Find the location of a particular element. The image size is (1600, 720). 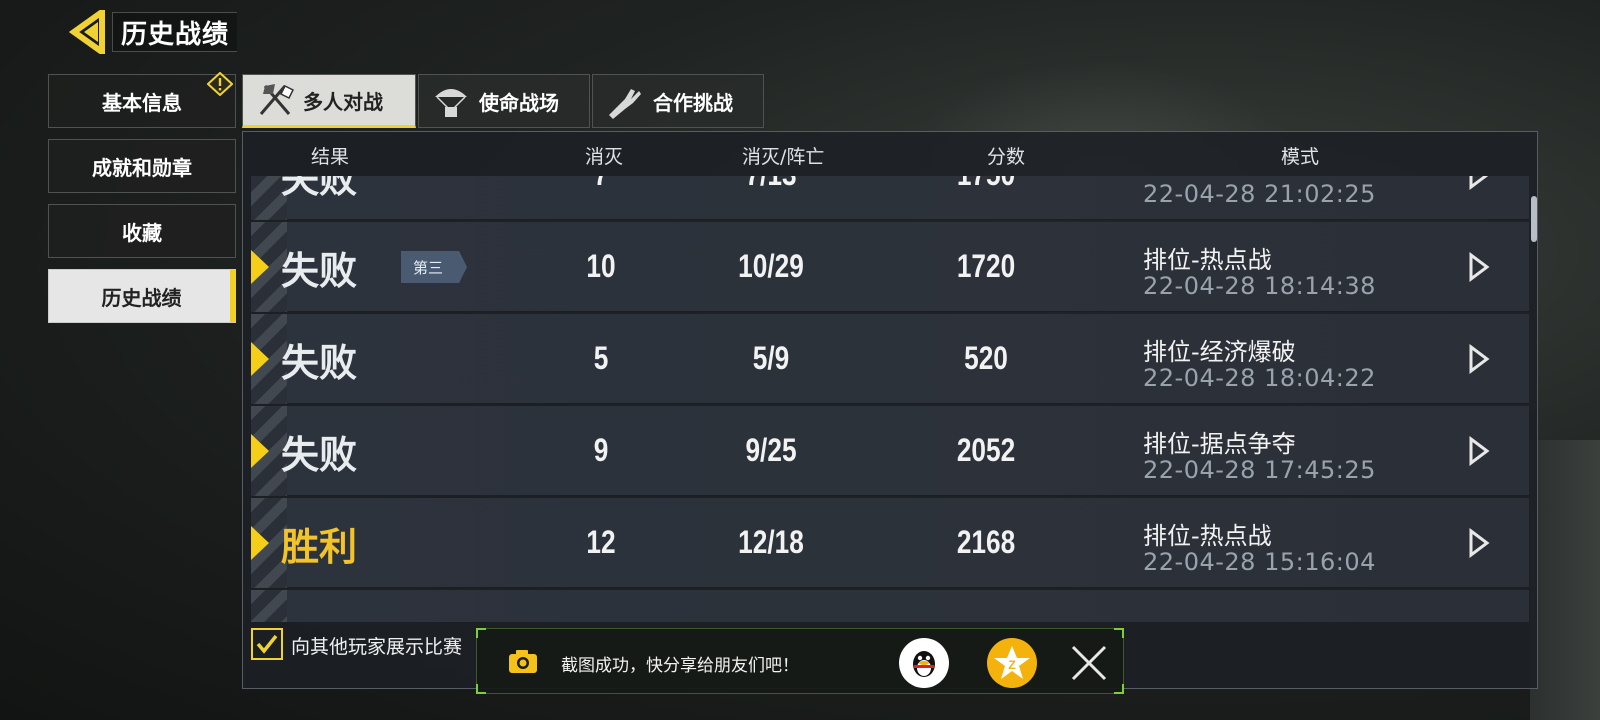

match-time: 22-04-28 15:16:04 is located at coordinates (1259, 562).